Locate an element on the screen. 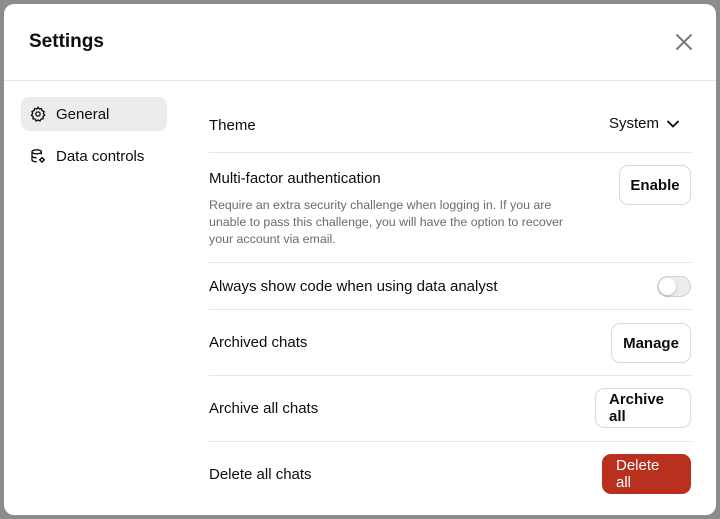  dialog-title: Settings is located at coordinates (66, 41).